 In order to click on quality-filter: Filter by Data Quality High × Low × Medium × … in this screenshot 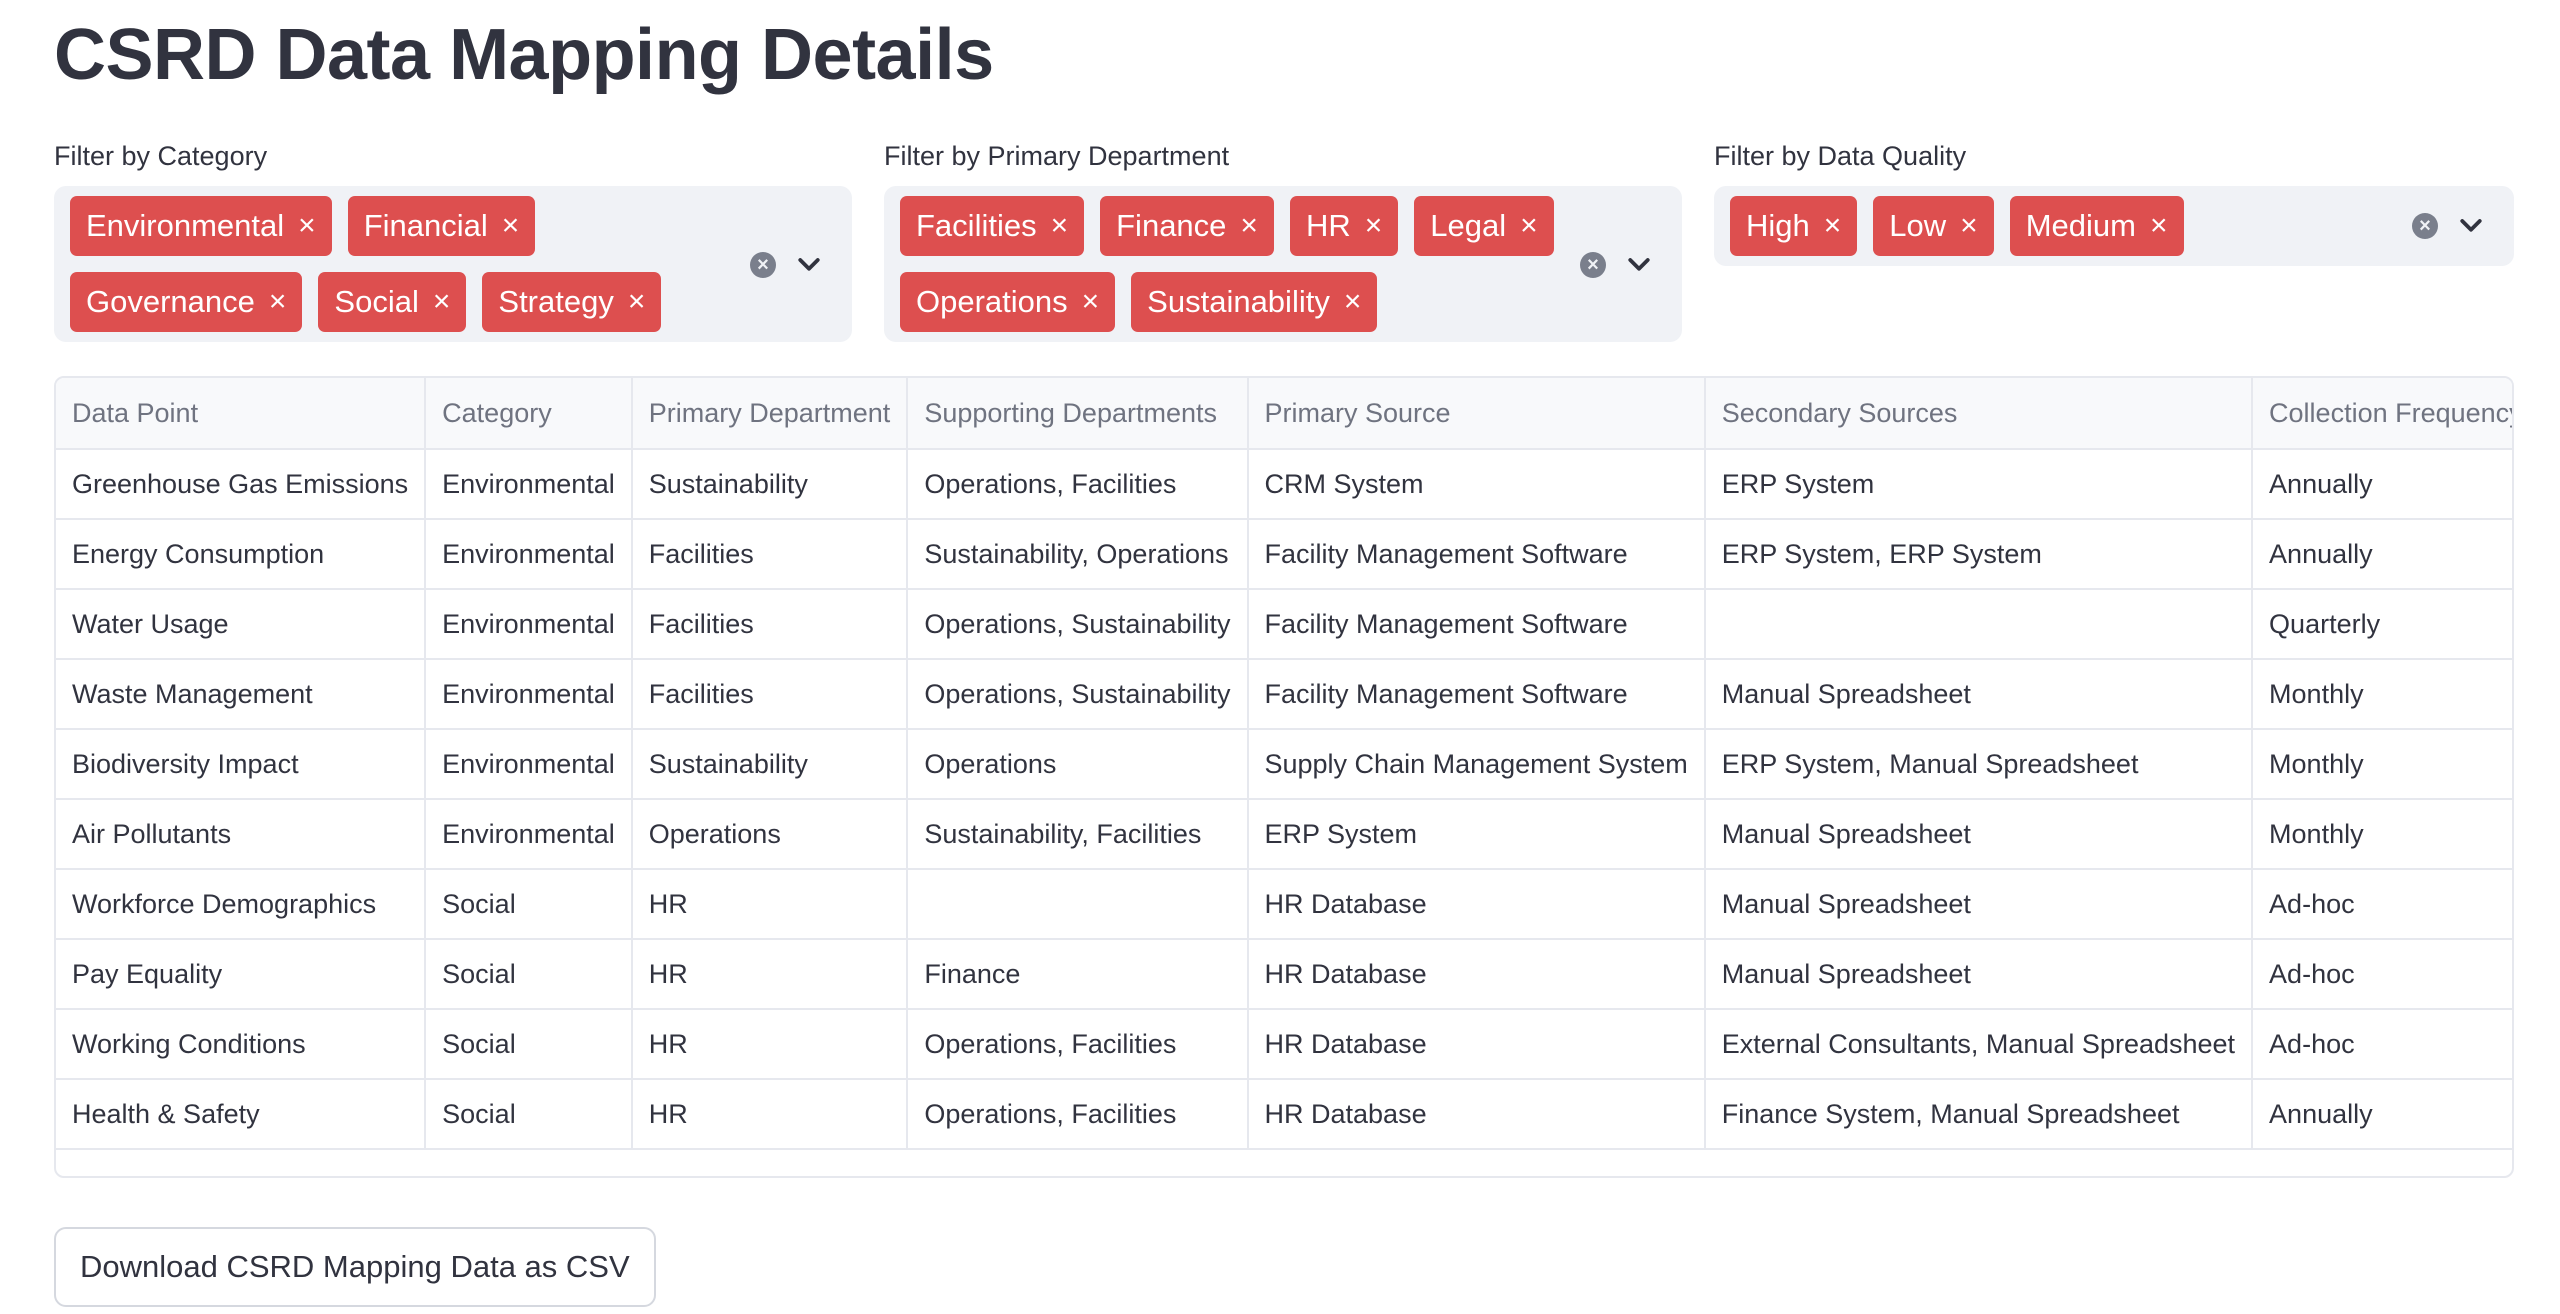, I will do `click(2114, 201)`.